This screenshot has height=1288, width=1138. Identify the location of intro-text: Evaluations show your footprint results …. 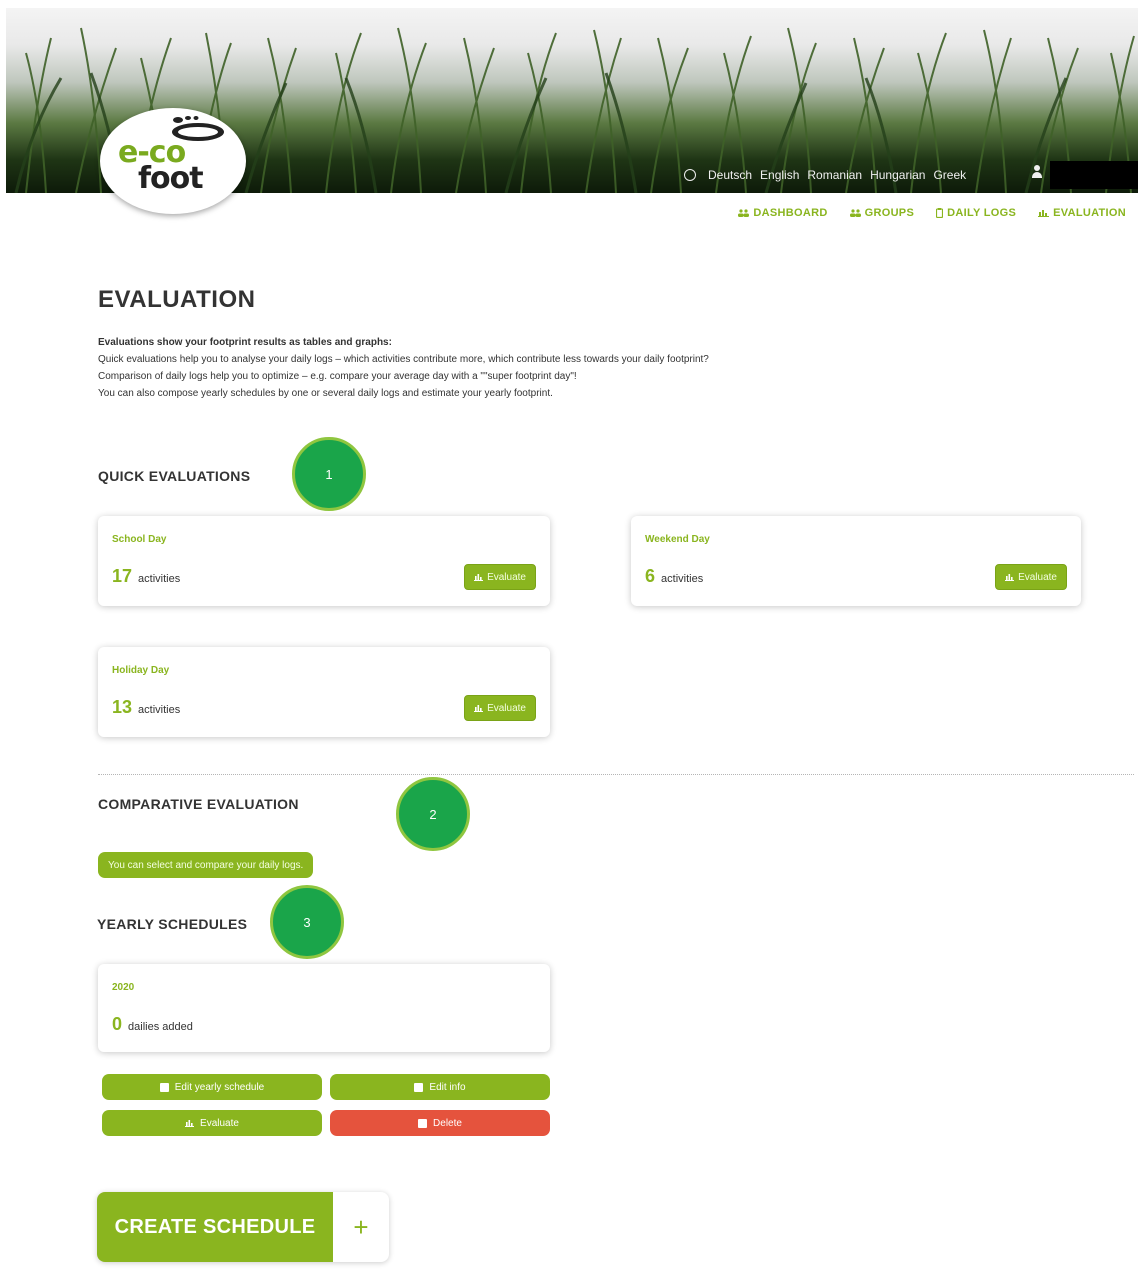
(403, 368).